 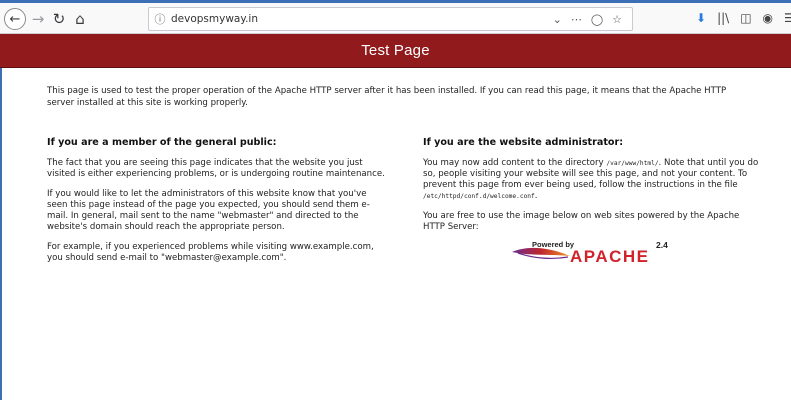 I want to click on html-dir-code: /var/www/html/, so click(x=632, y=163).